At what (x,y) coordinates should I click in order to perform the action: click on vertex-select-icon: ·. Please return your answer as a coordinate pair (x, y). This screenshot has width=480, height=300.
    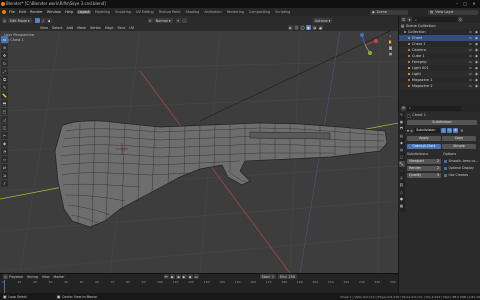
    Looking at the image, I should click on (37, 20).